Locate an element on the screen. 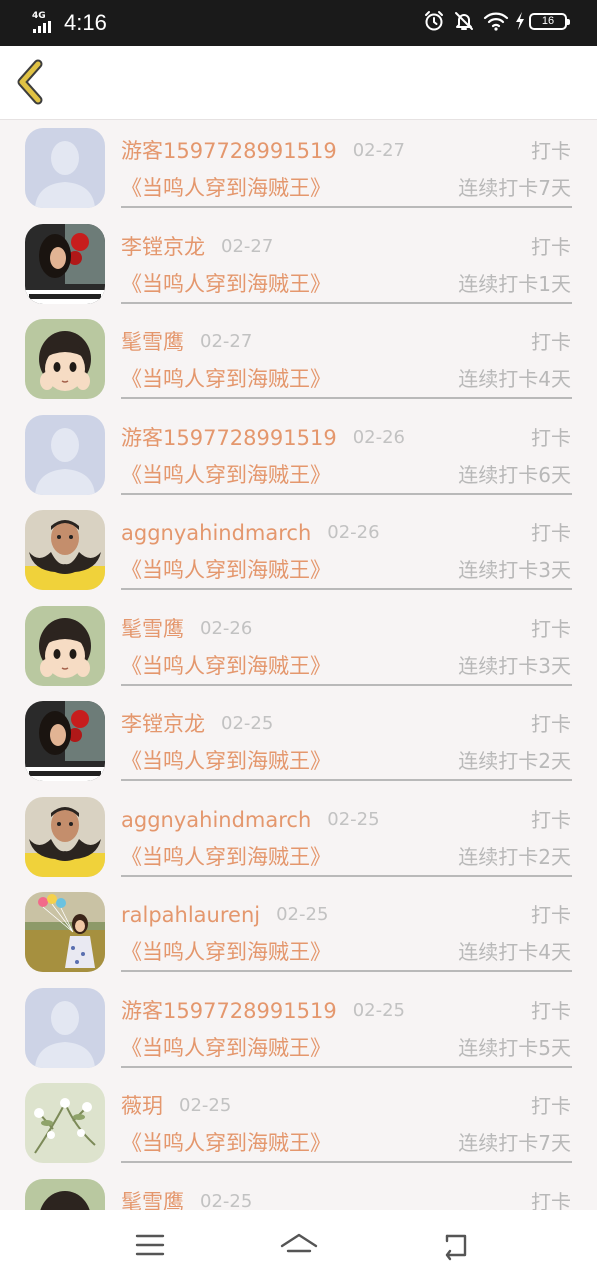  status-left: 4G 4:16 is located at coordinates (69, 23).